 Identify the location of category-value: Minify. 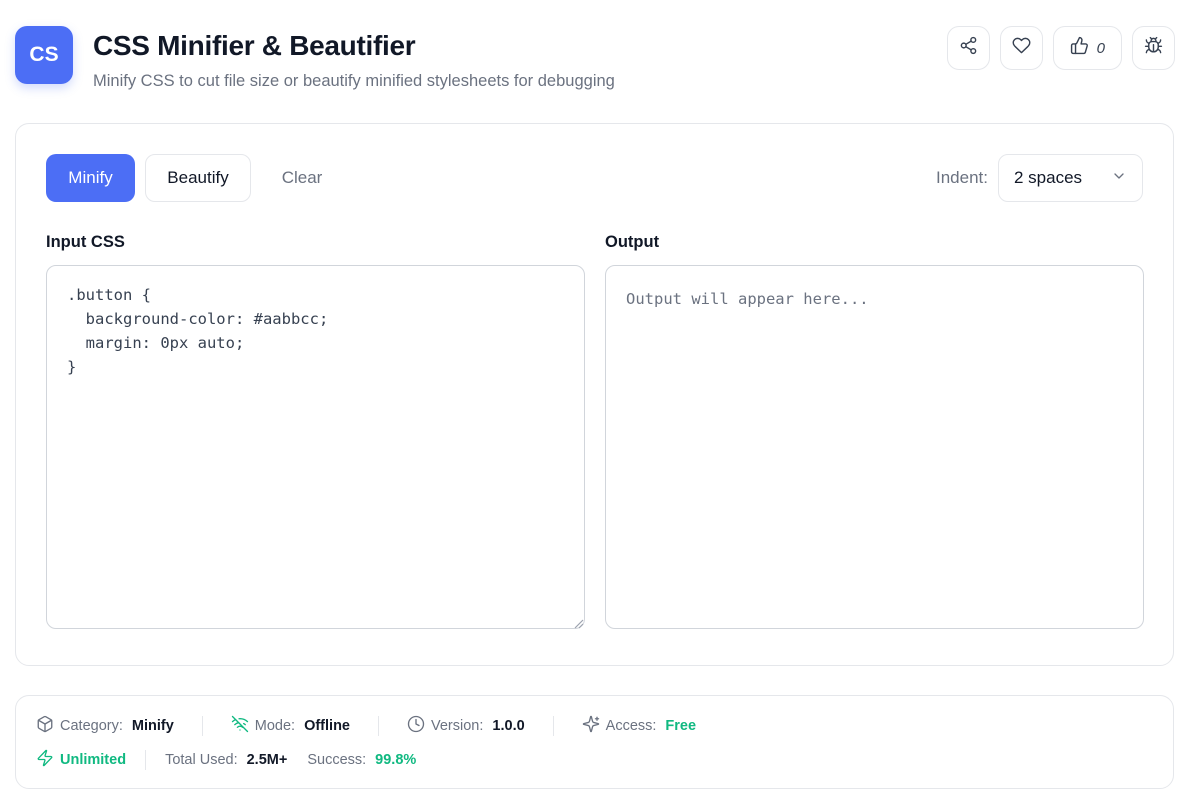
(152, 726).